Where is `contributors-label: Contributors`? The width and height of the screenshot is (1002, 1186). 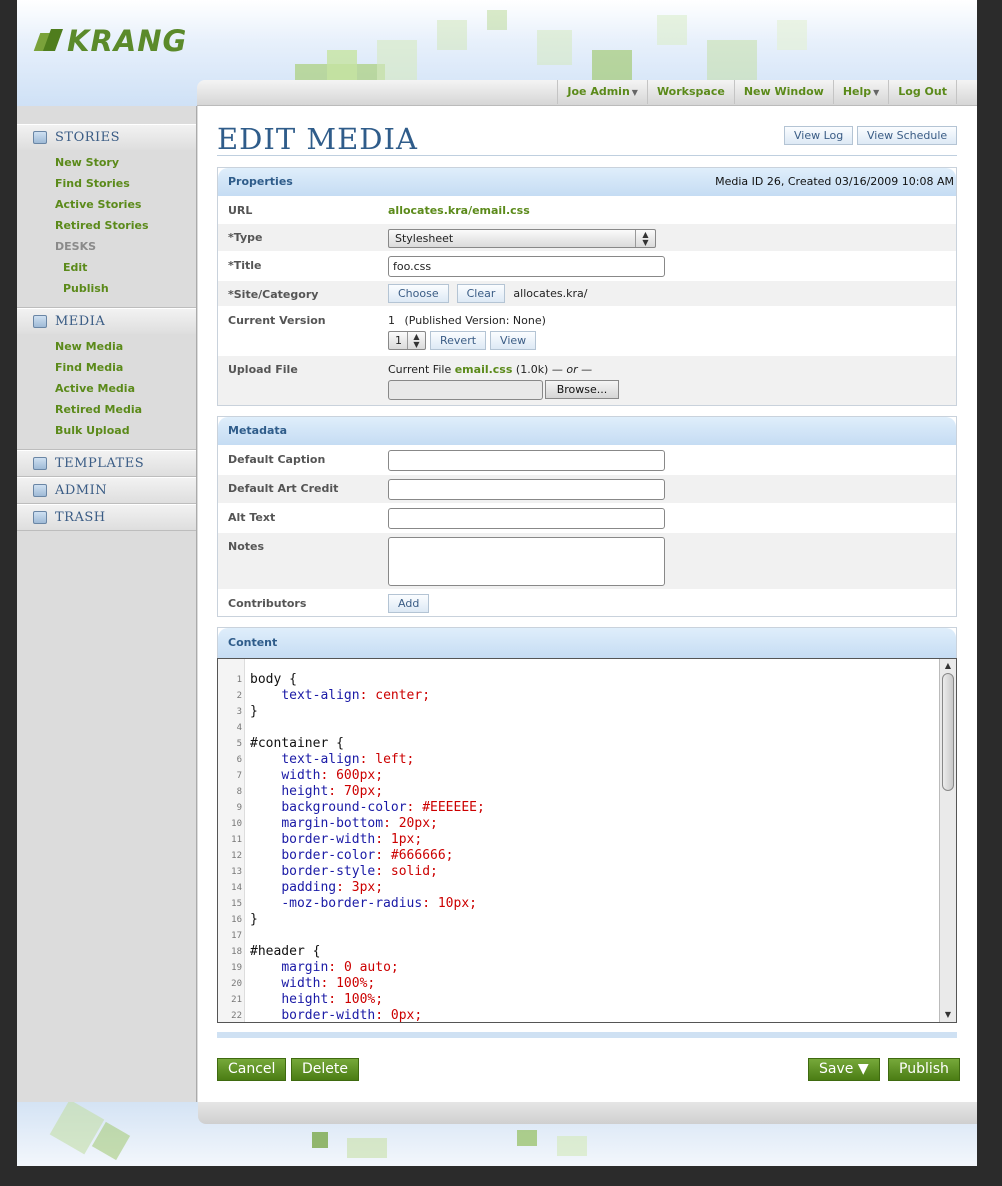
contributors-label: Contributors is located at coordinates (267, 603).